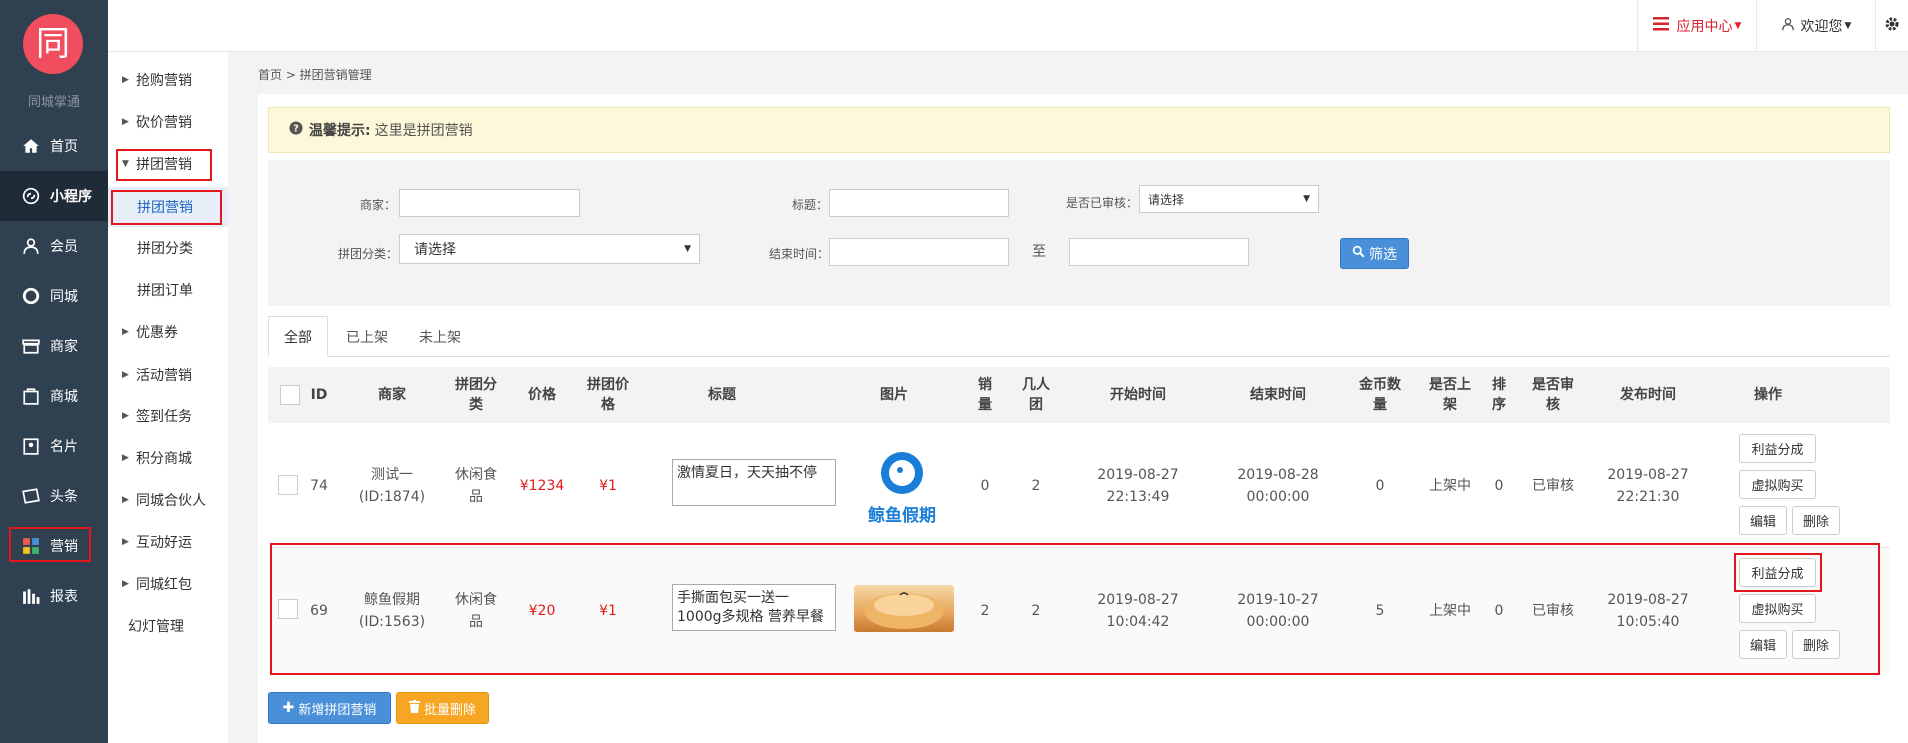 The height and width of the screenshot is (743, 1908). I want to click on subnav-item-activity: ▶ 活动营销, so click(168, 375).